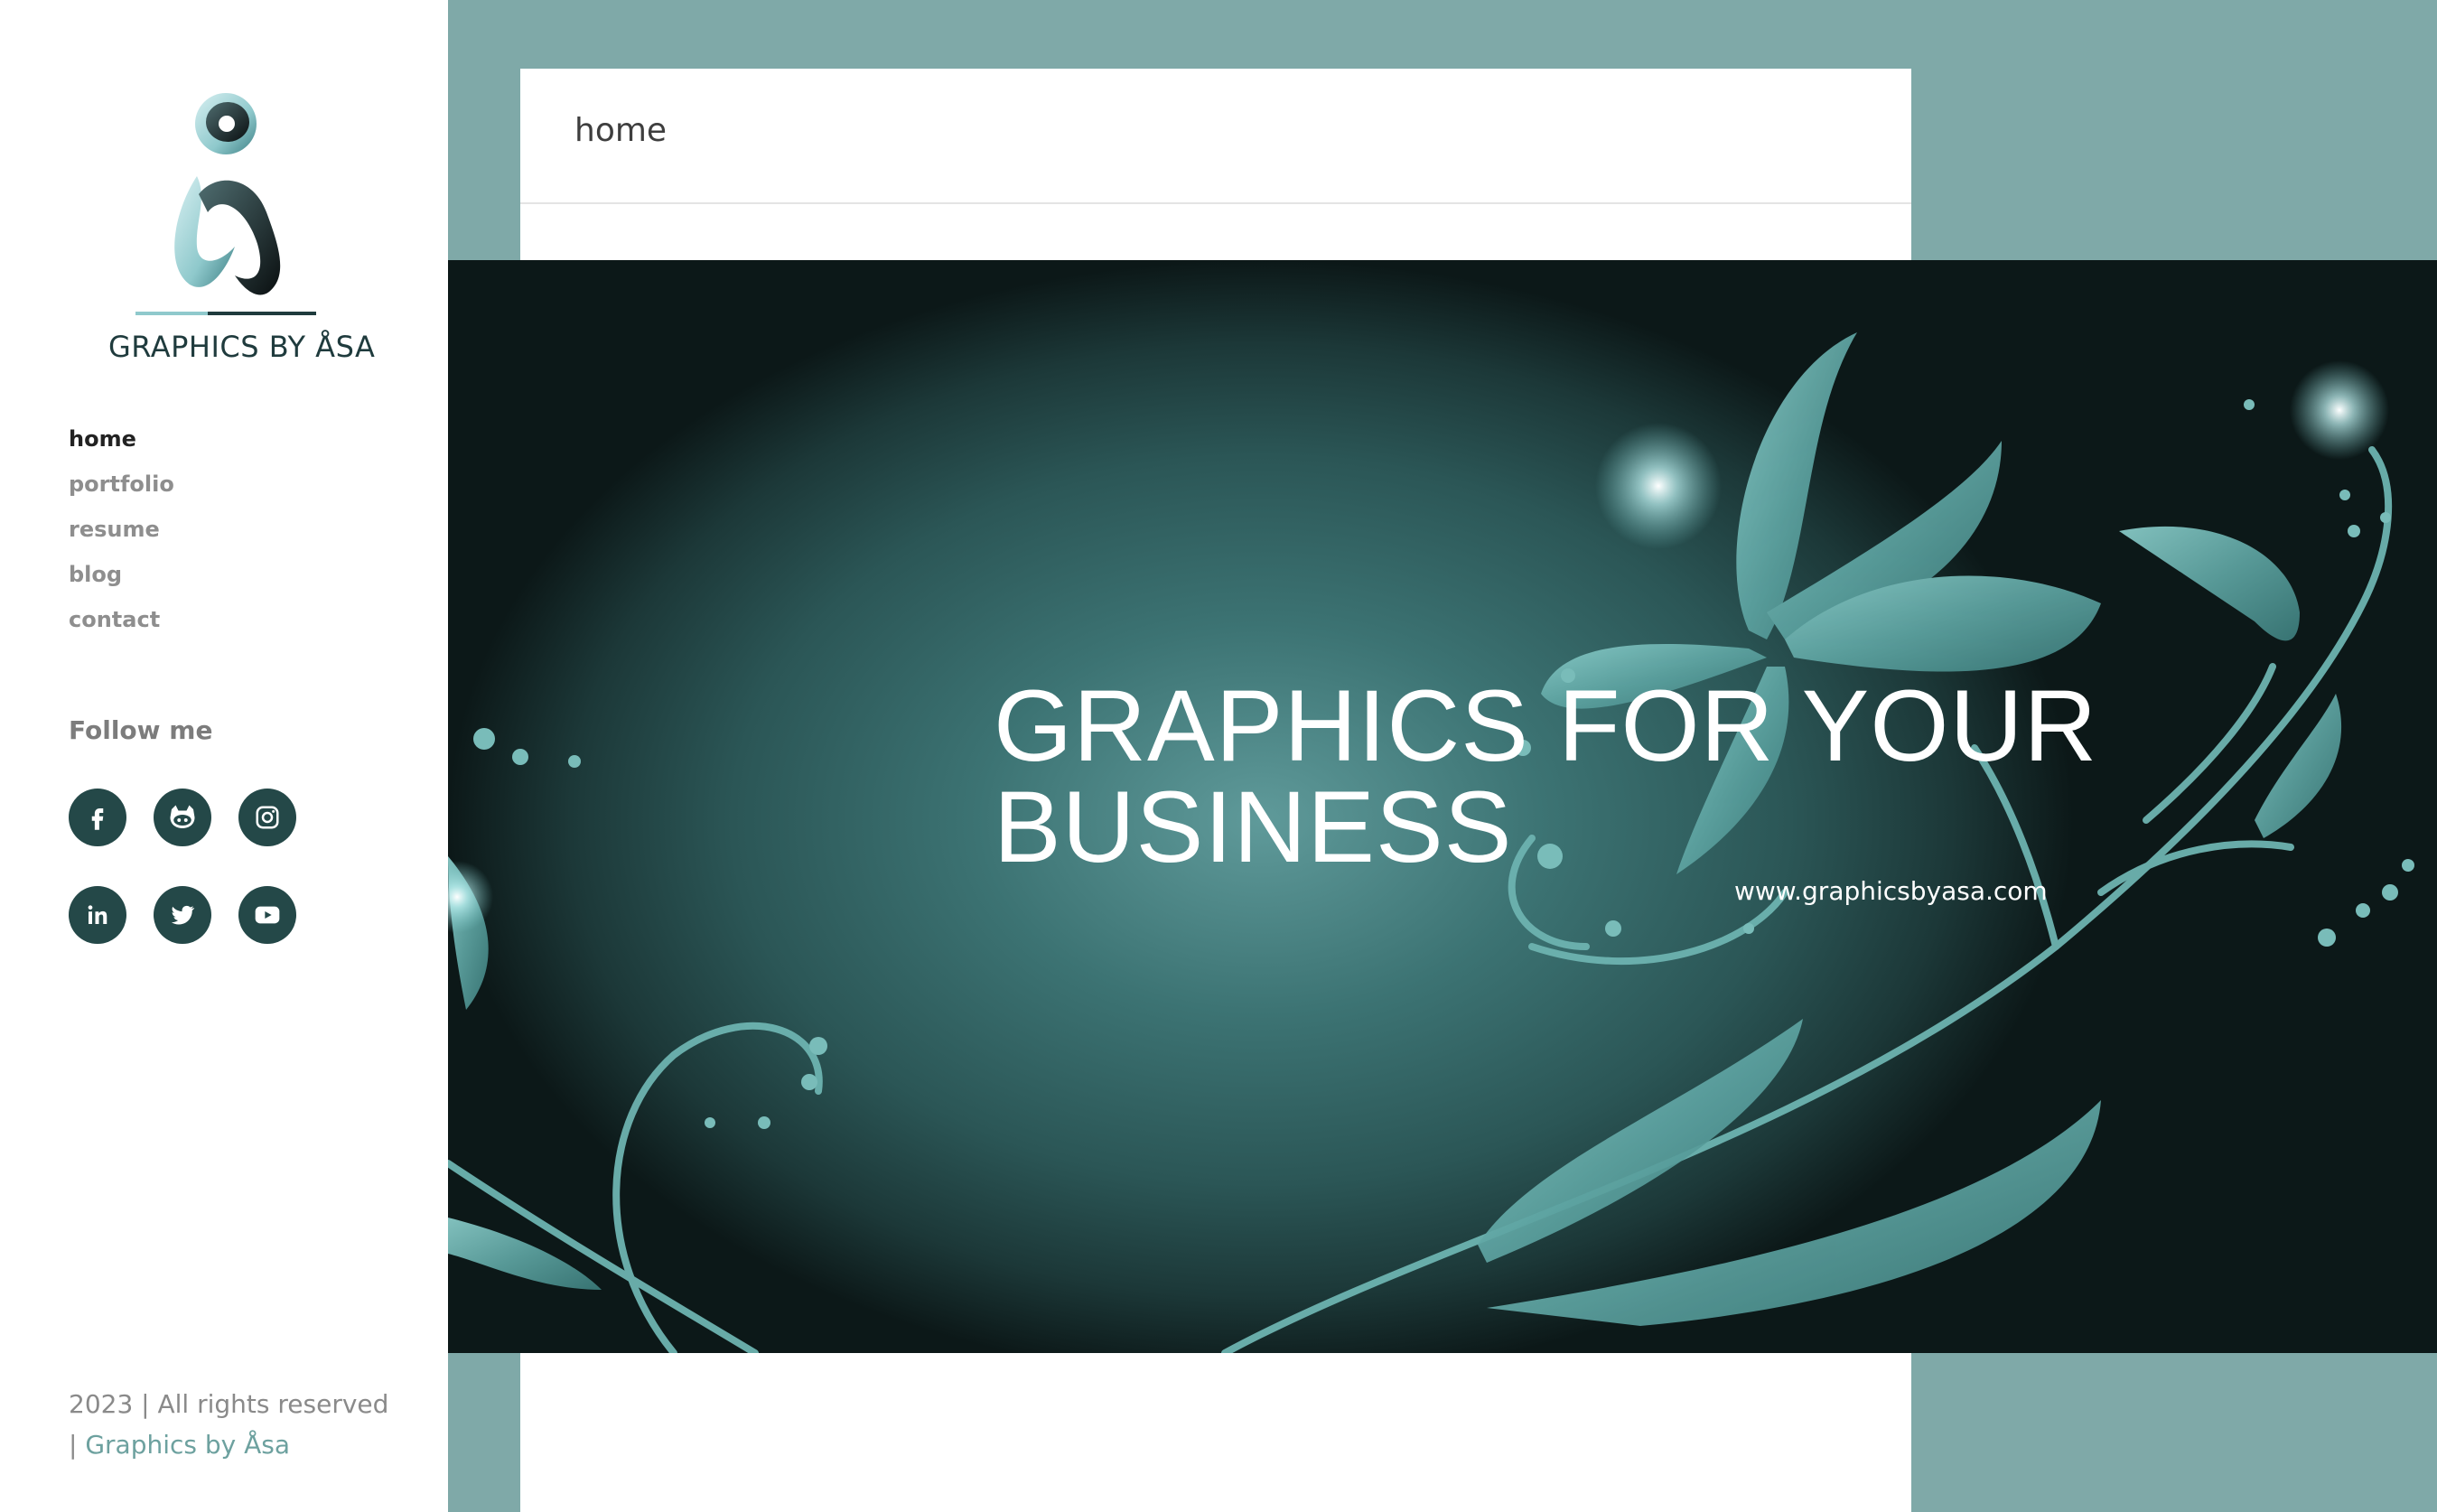 This screenshot has width=2437, height=1512. Describe the element at coordinates (229, 1404) in the screenshot. I see `copyright-text: 2023 | All rights reserved` at that location.